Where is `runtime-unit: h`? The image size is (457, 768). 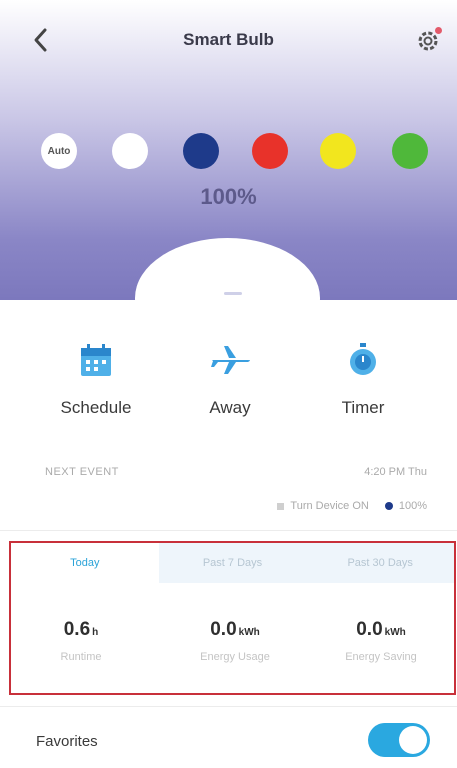 runtime-unit: h is located at coordinates (95, 632).